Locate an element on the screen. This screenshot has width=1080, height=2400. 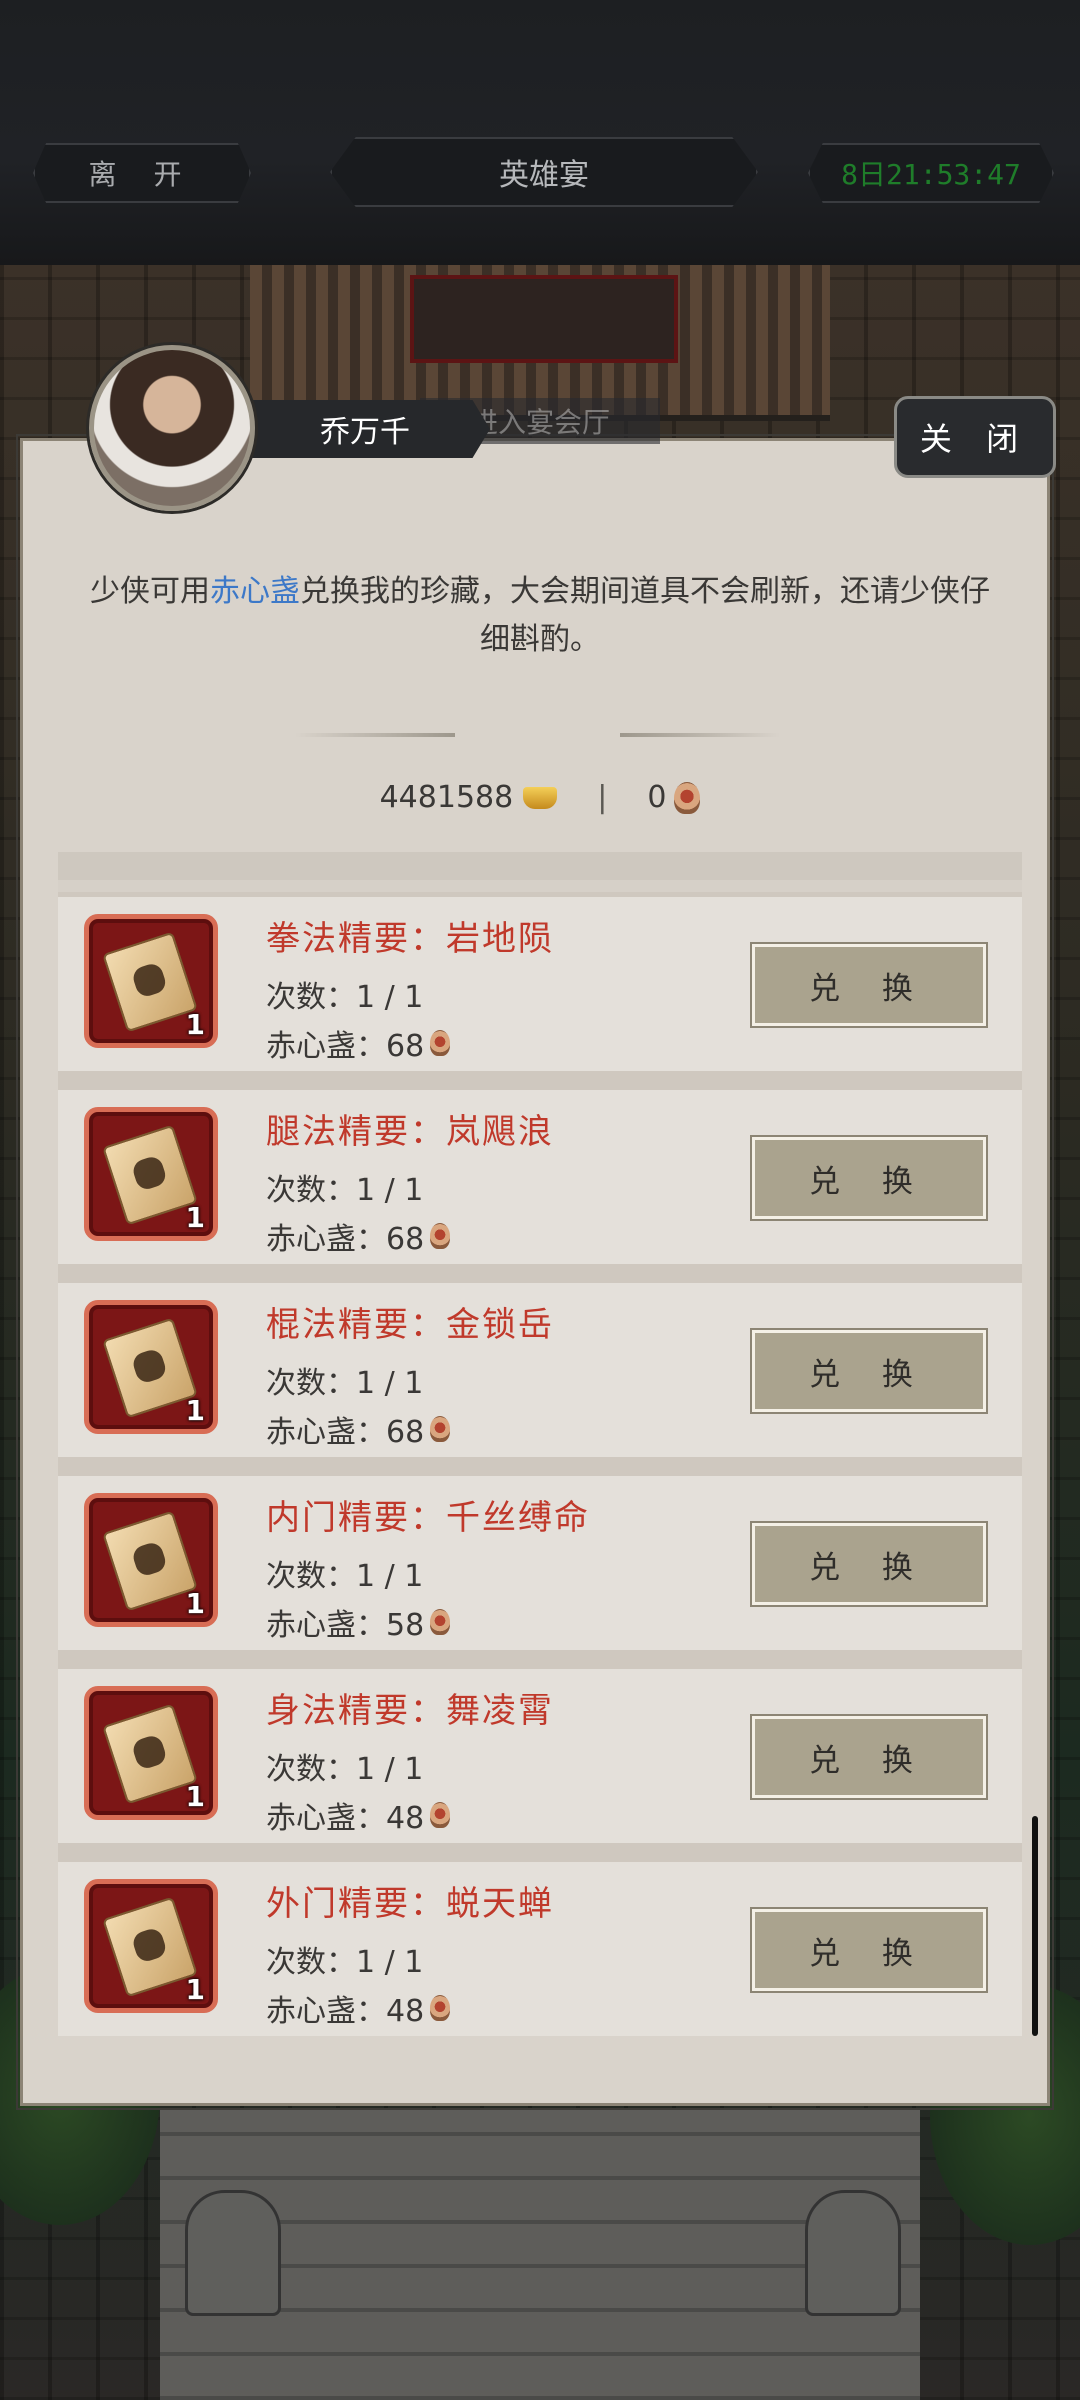
item-name: 棍法精要：金锁岳 is located at coordinates (410, 1325).